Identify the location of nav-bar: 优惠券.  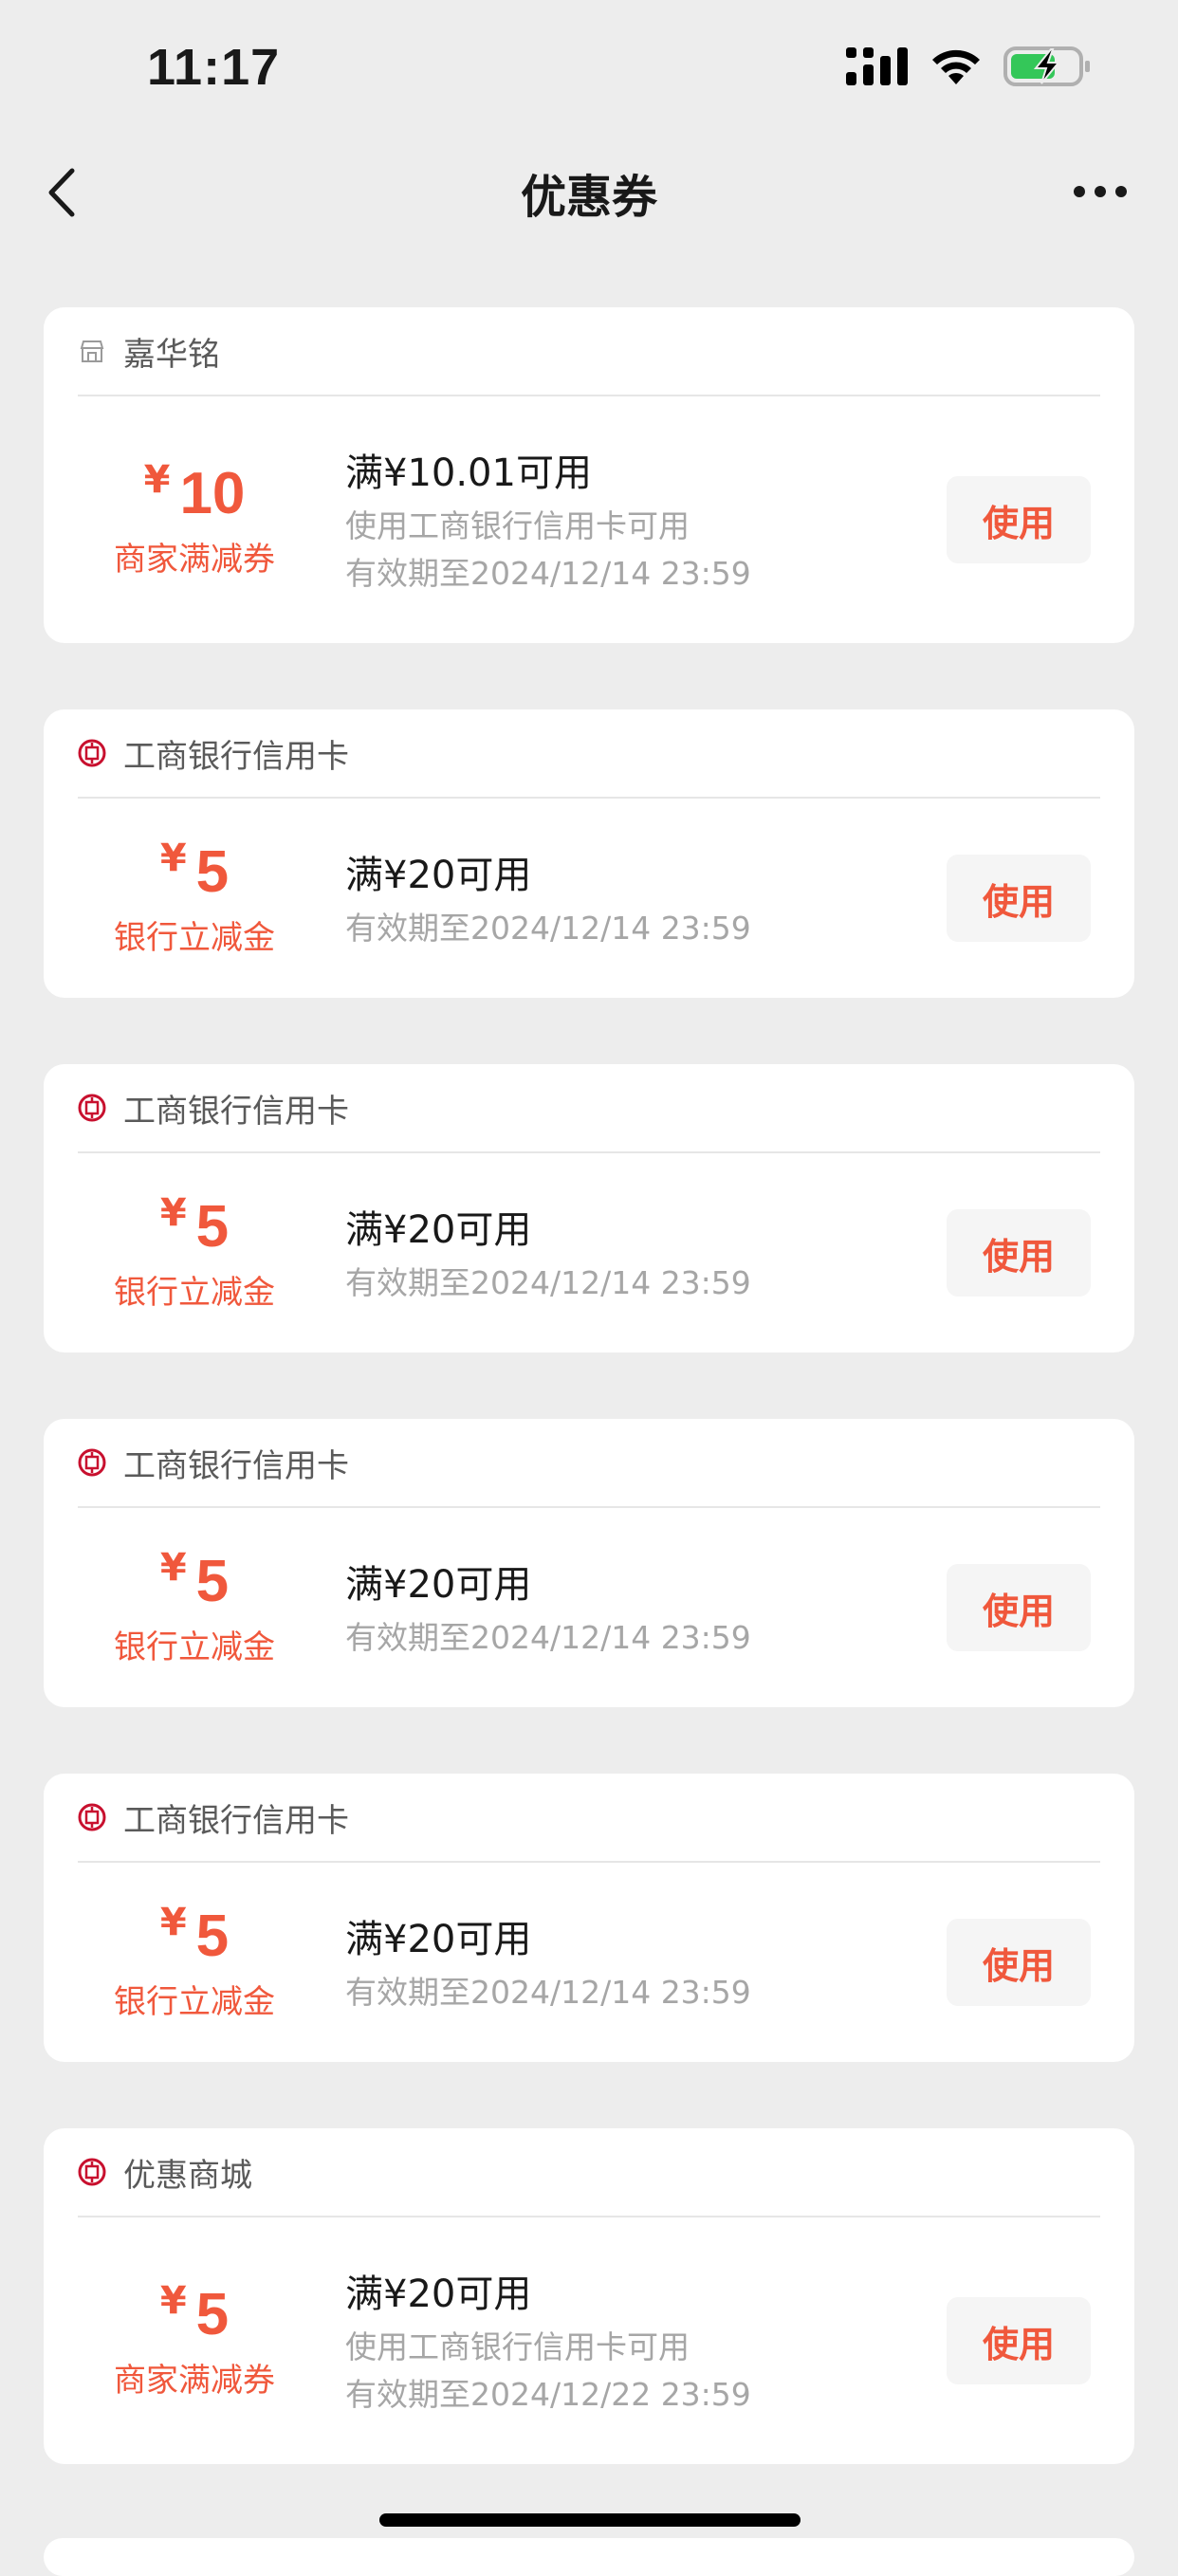
(589, 192).